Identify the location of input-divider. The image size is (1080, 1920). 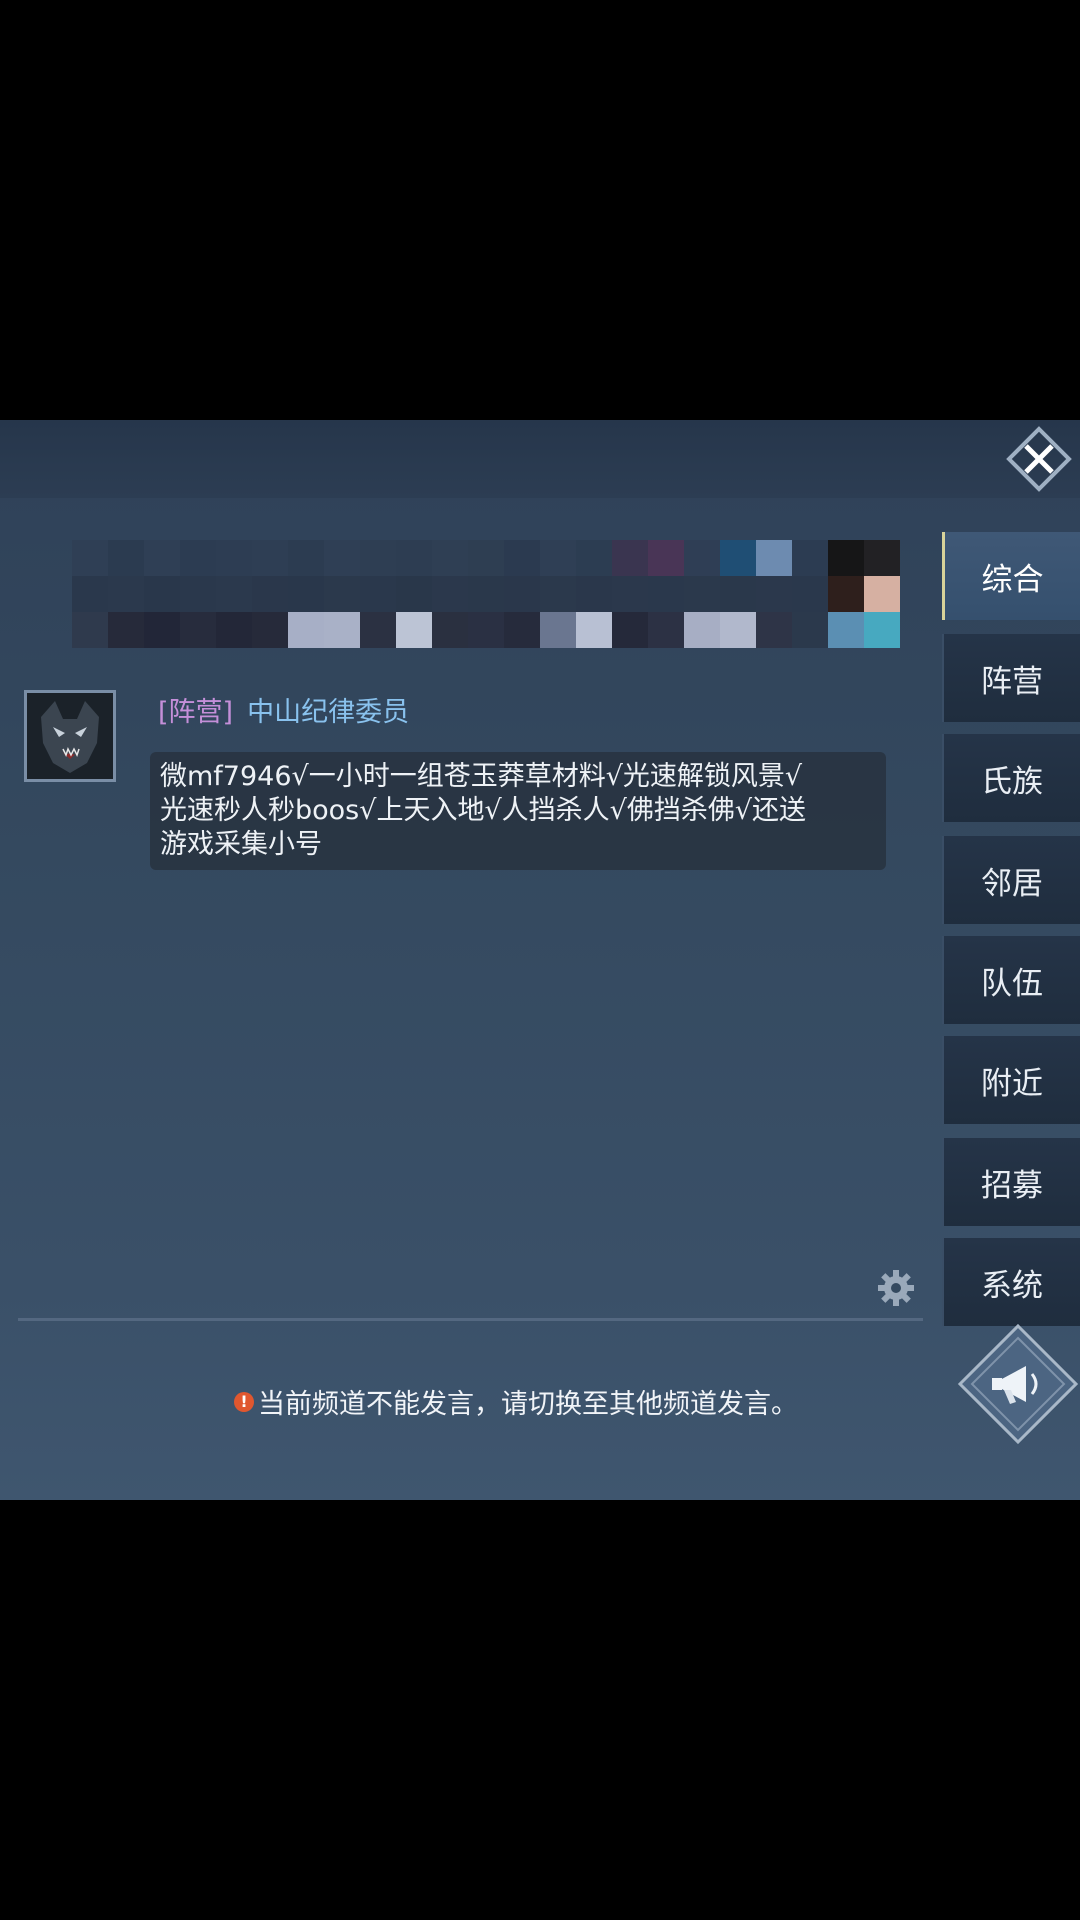
(470, 1319).